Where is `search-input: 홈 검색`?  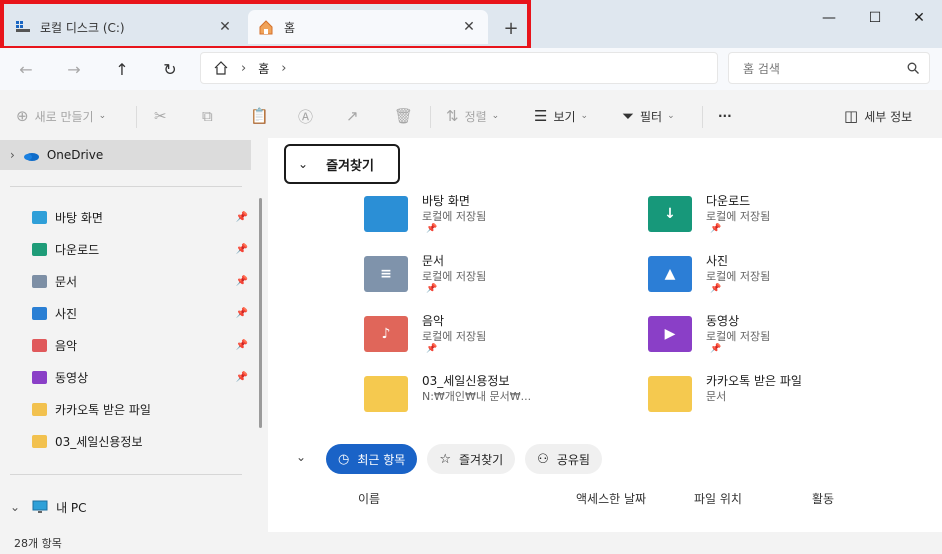
search-input: 홈 검색 is located at coordinates (829, 68).